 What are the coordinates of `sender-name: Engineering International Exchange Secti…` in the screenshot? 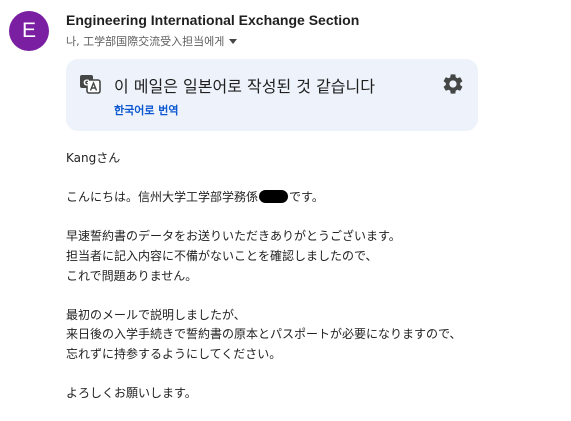 It's located at (212, 20).